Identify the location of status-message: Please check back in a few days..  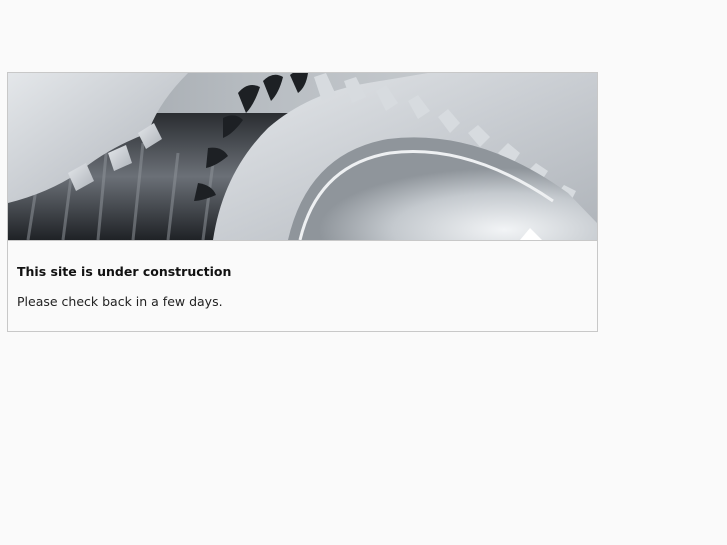
(120, 301).